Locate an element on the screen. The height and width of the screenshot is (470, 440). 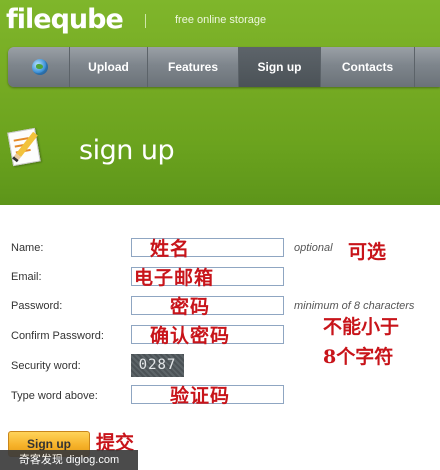
password-min-hint: minimum of 8 characters is located at coordinates (354, 306).